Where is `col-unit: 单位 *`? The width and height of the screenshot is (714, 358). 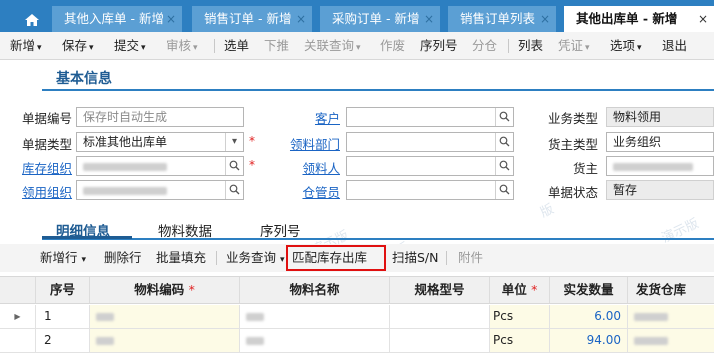 col-unit: 单位 * is located at coordinates (520, 290).